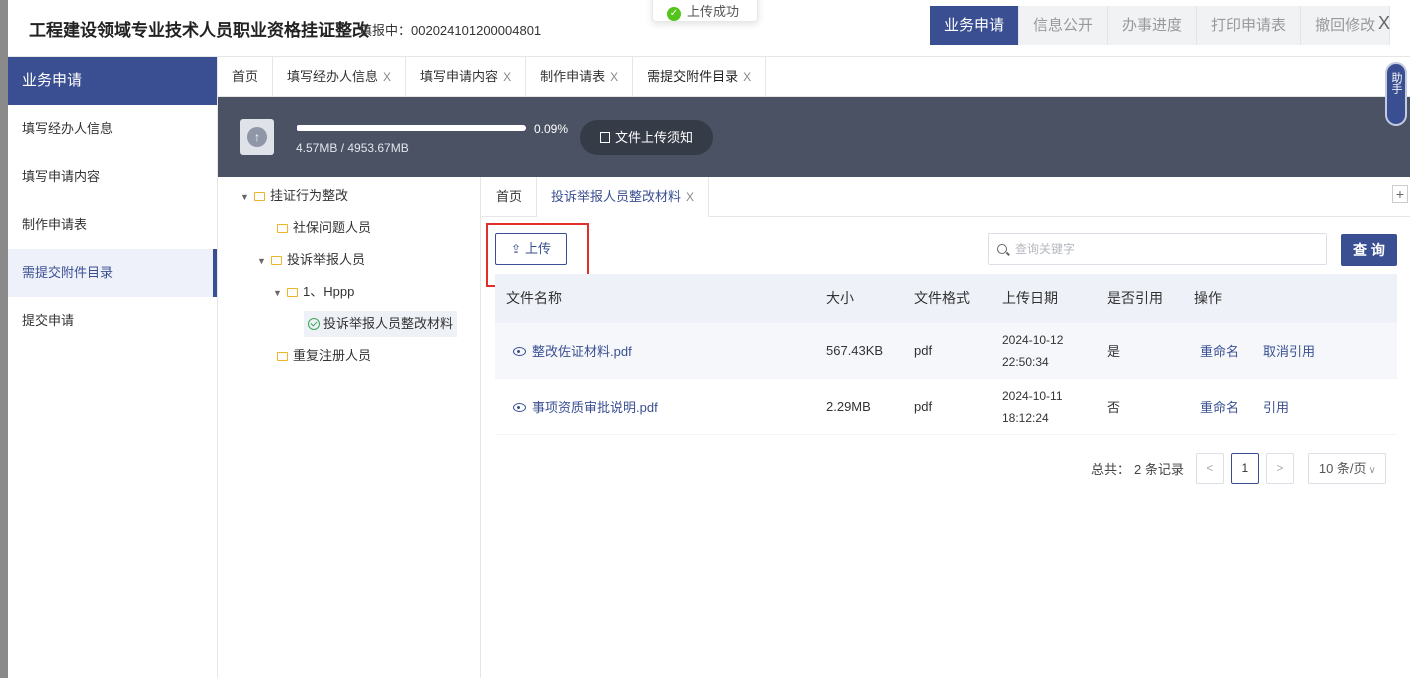  Describe the element at coordinates (814, 77) in the screenshot. I see `page-tabs: 首页 填写经办人信息 X 填写申请内容 X 制作申请表 X 需提交附件目录 X` at that location.